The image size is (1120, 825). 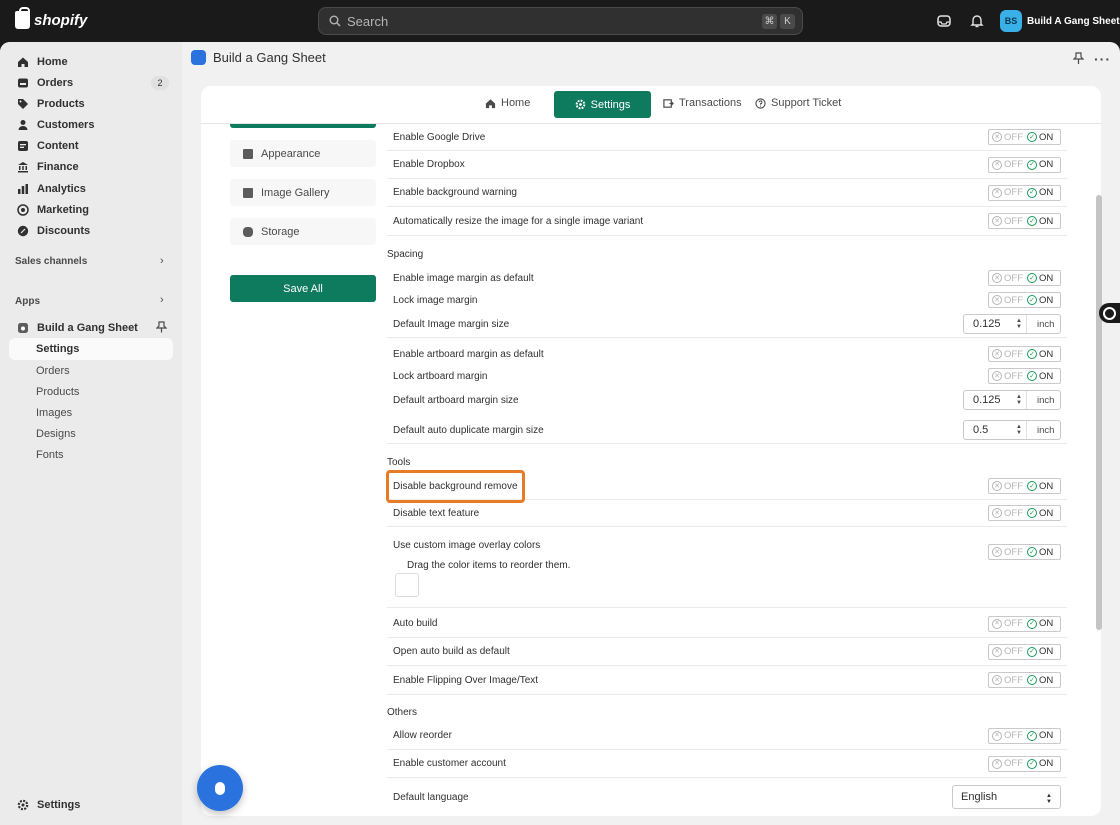 What do you see at coordinates (1099, 412) in the screenshot?
I see `scrollbar` at bounding box center [1099, 412].